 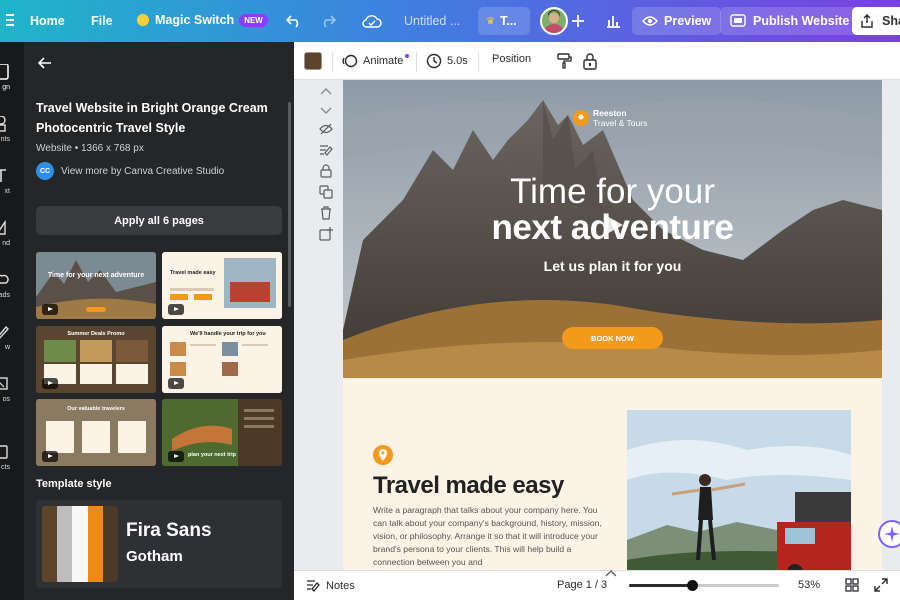 What do you see at coordinates (130, 171) in the screenshot?
I see `creator-link: CC View more by Canva Creative Studio` at bounding box center [130, 171].